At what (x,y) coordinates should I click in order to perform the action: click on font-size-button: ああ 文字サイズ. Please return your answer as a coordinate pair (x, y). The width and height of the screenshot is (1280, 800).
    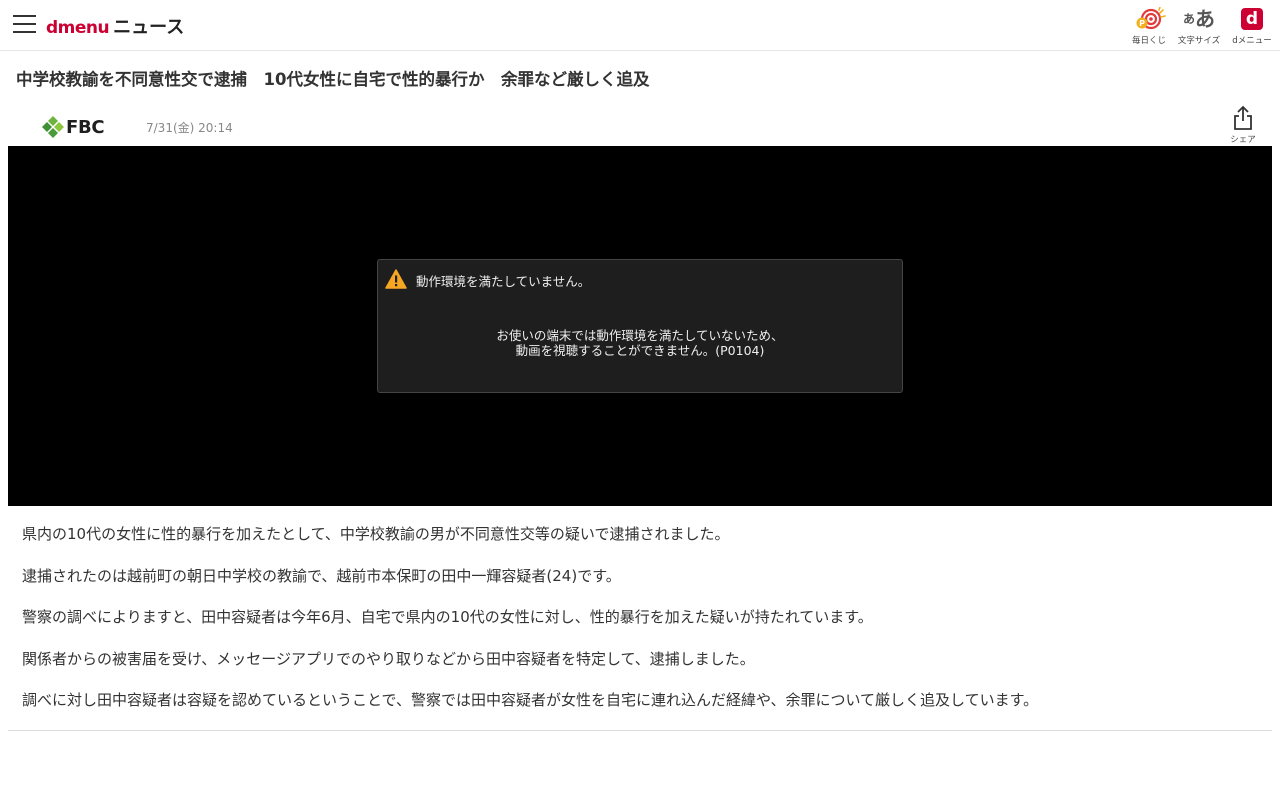
    Looking at the image, I should click on (1199, 27).